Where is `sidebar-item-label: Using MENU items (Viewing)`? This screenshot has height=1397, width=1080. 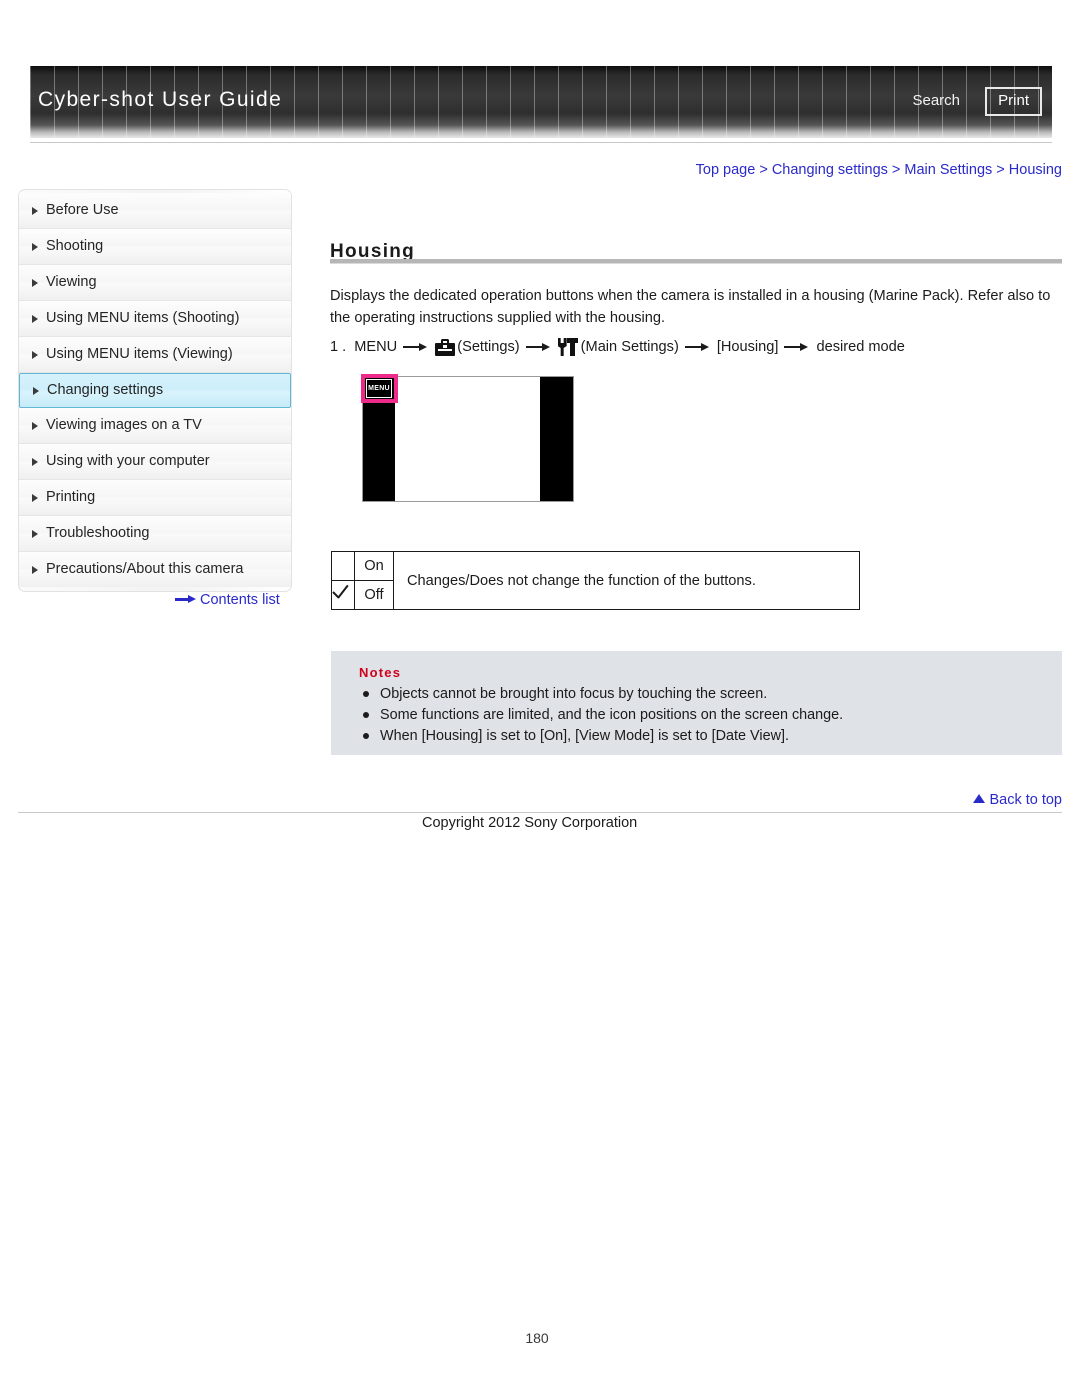 sidebar-item-label: Using MENU items (Viewing) is located at coordinates (139, 354).